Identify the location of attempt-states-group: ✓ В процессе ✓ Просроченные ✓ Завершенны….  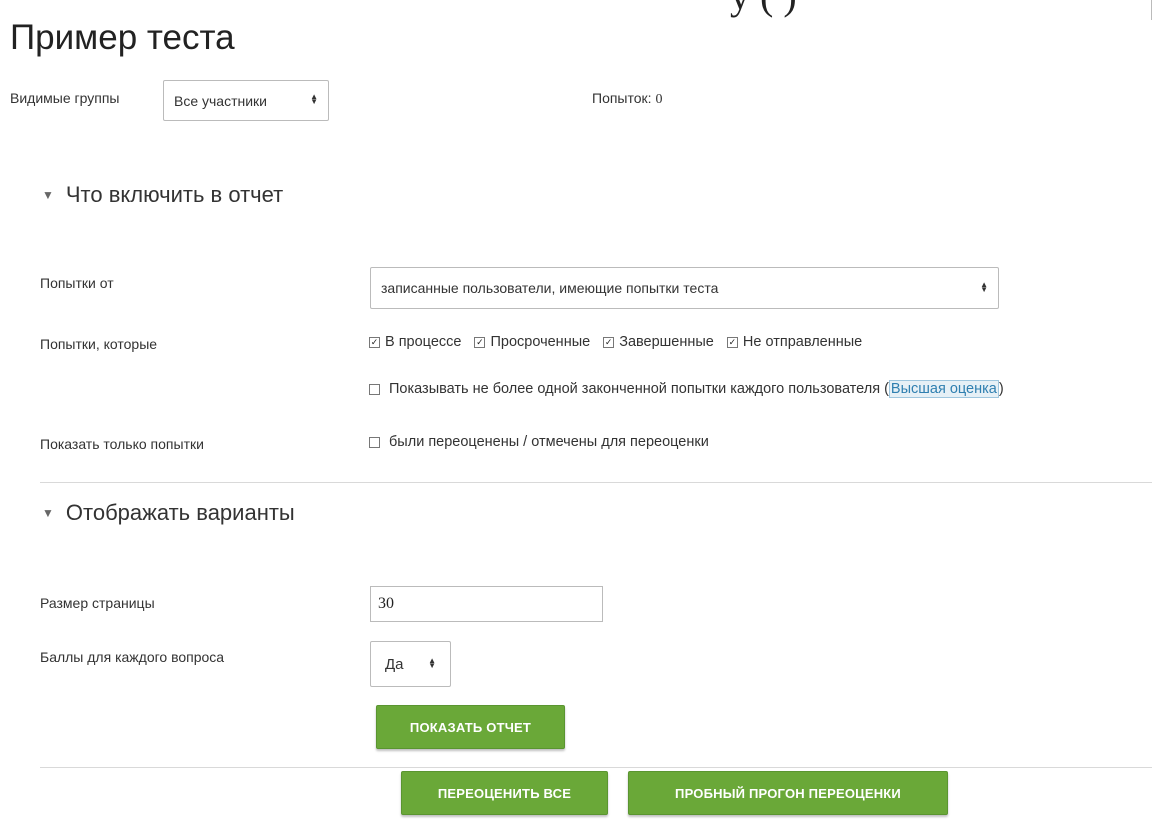
(622, 342).